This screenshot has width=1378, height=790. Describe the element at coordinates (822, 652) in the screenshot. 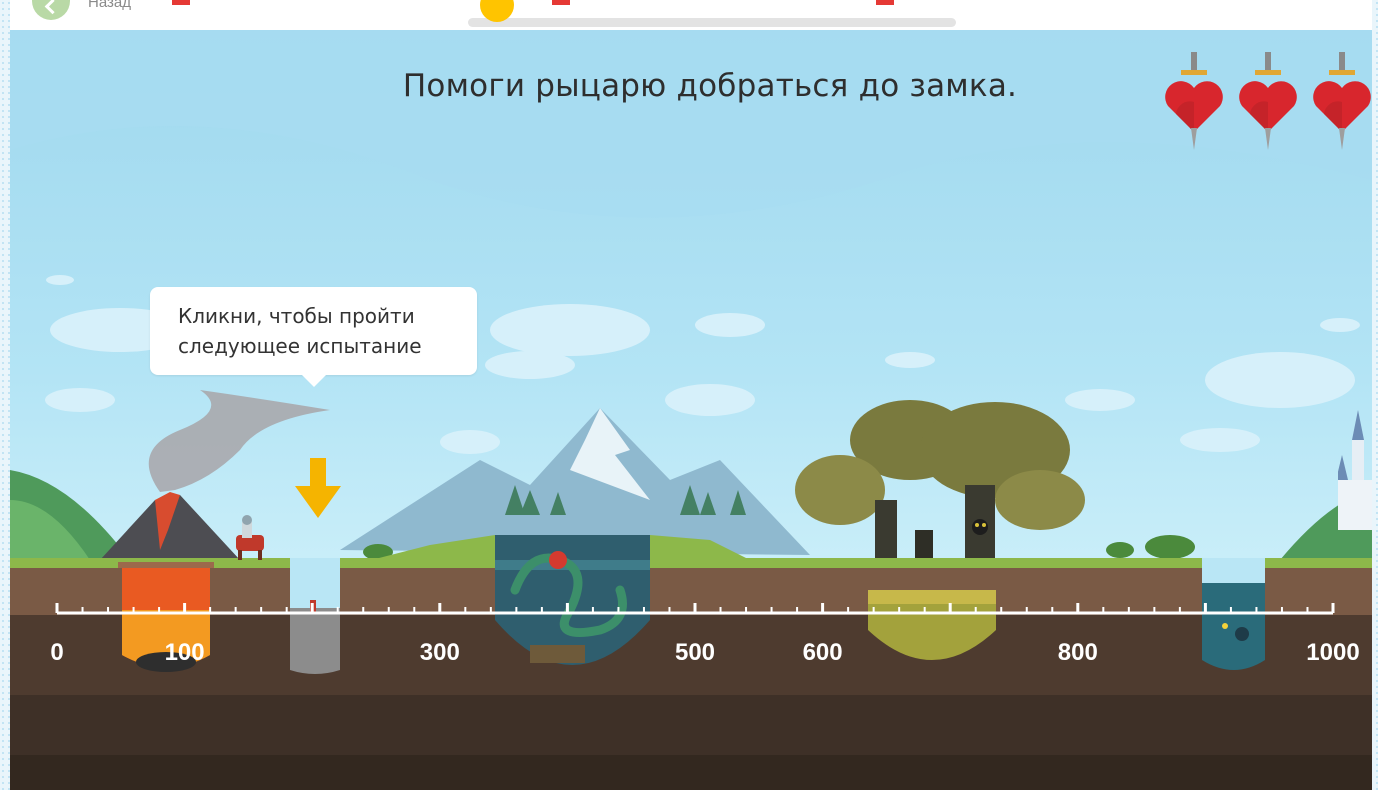

I see `ruler-label: 600` at that location.